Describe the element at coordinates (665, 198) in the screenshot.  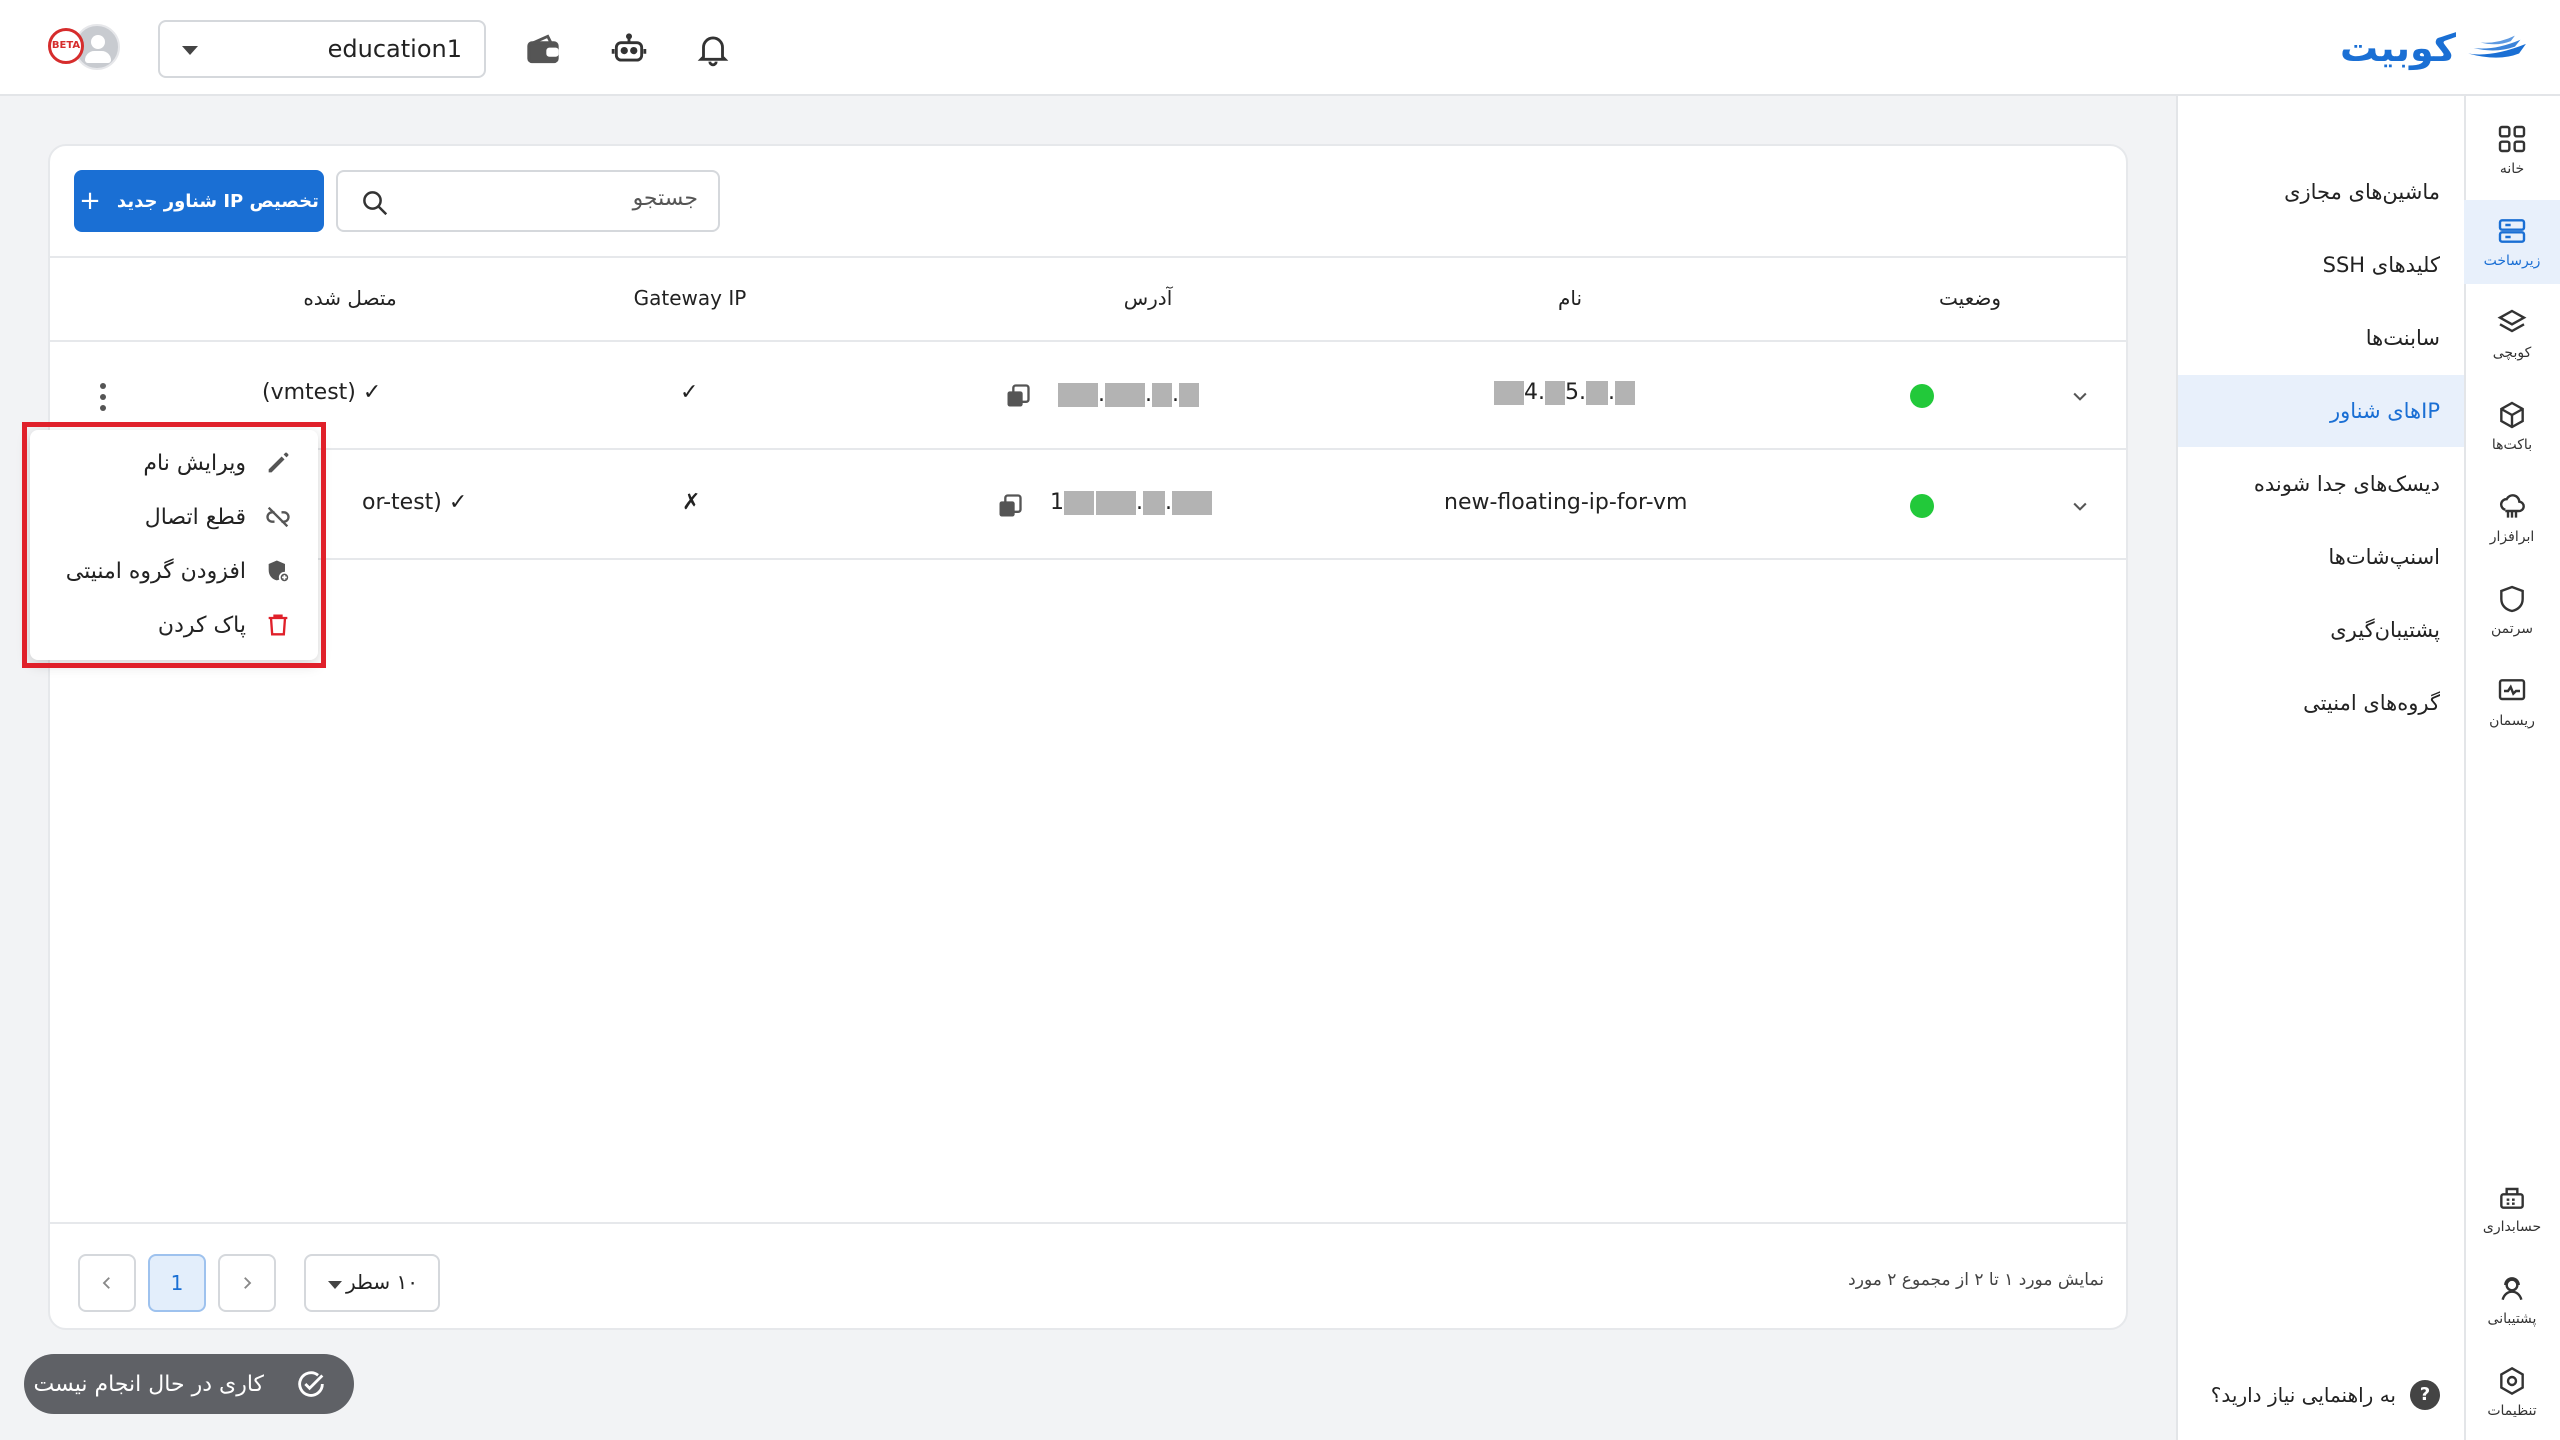
I see `search-placeholder: جستجو` at that location.